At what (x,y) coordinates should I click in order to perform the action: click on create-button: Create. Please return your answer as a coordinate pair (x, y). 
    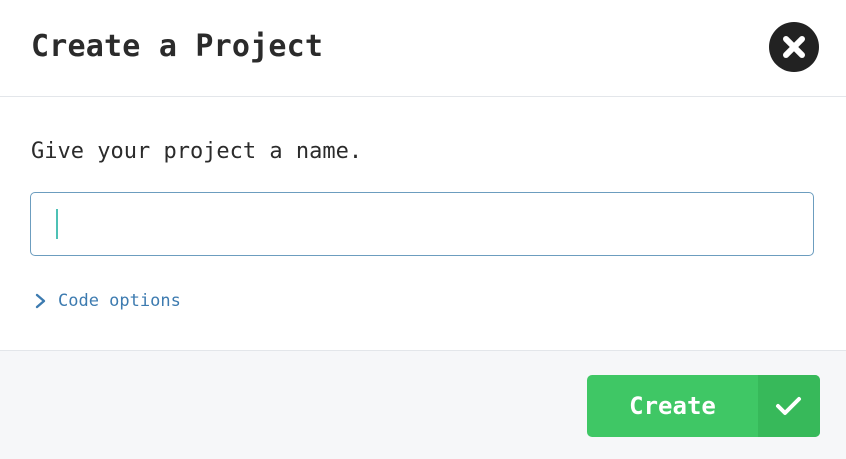
    Looking at the image, I should click on (703, 406).